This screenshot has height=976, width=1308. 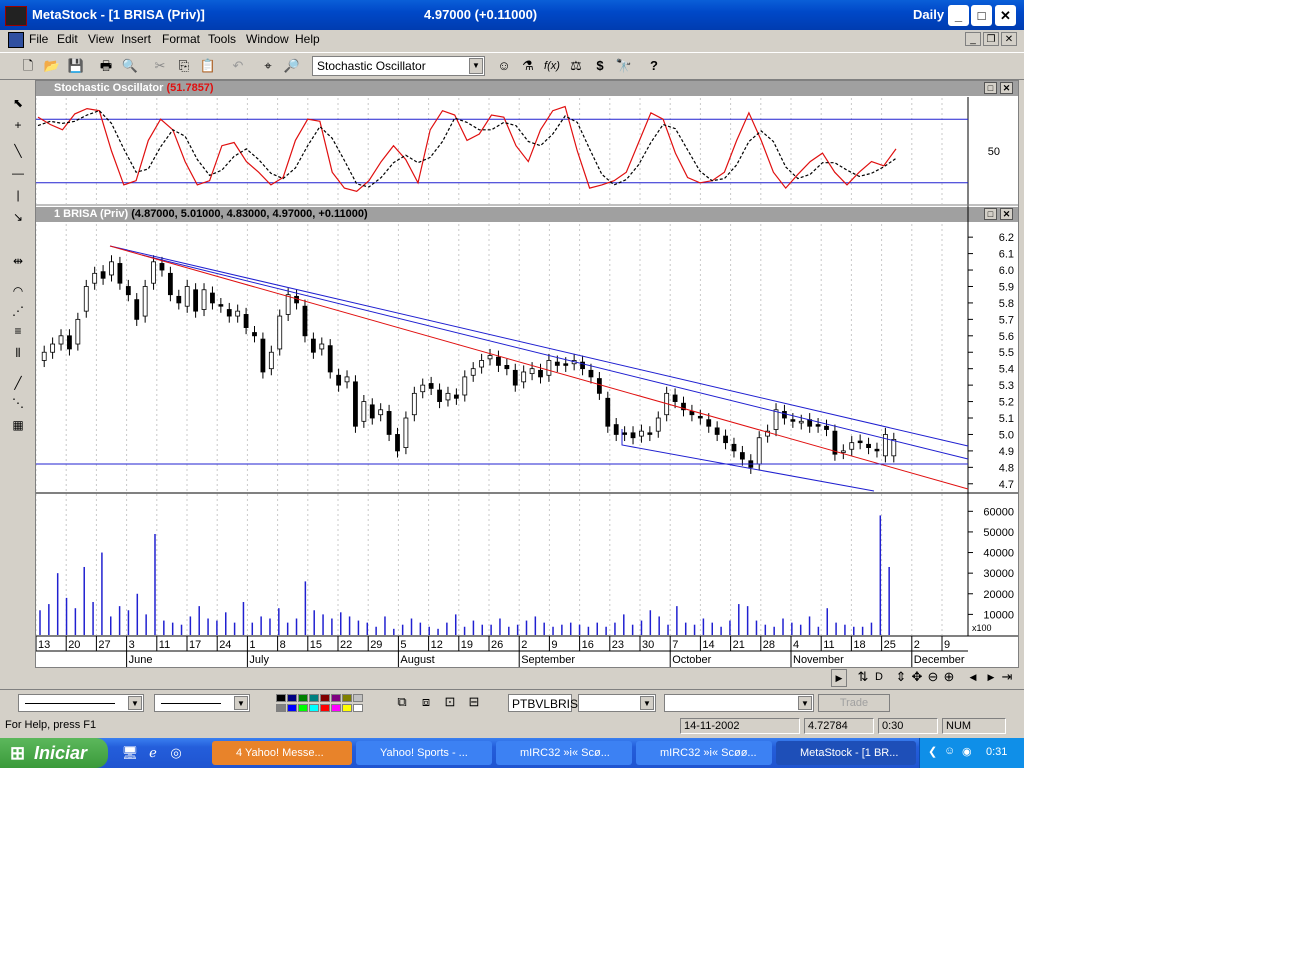 I want to click on speed-lines-icon: ⋱, so click(x=18, y=403).